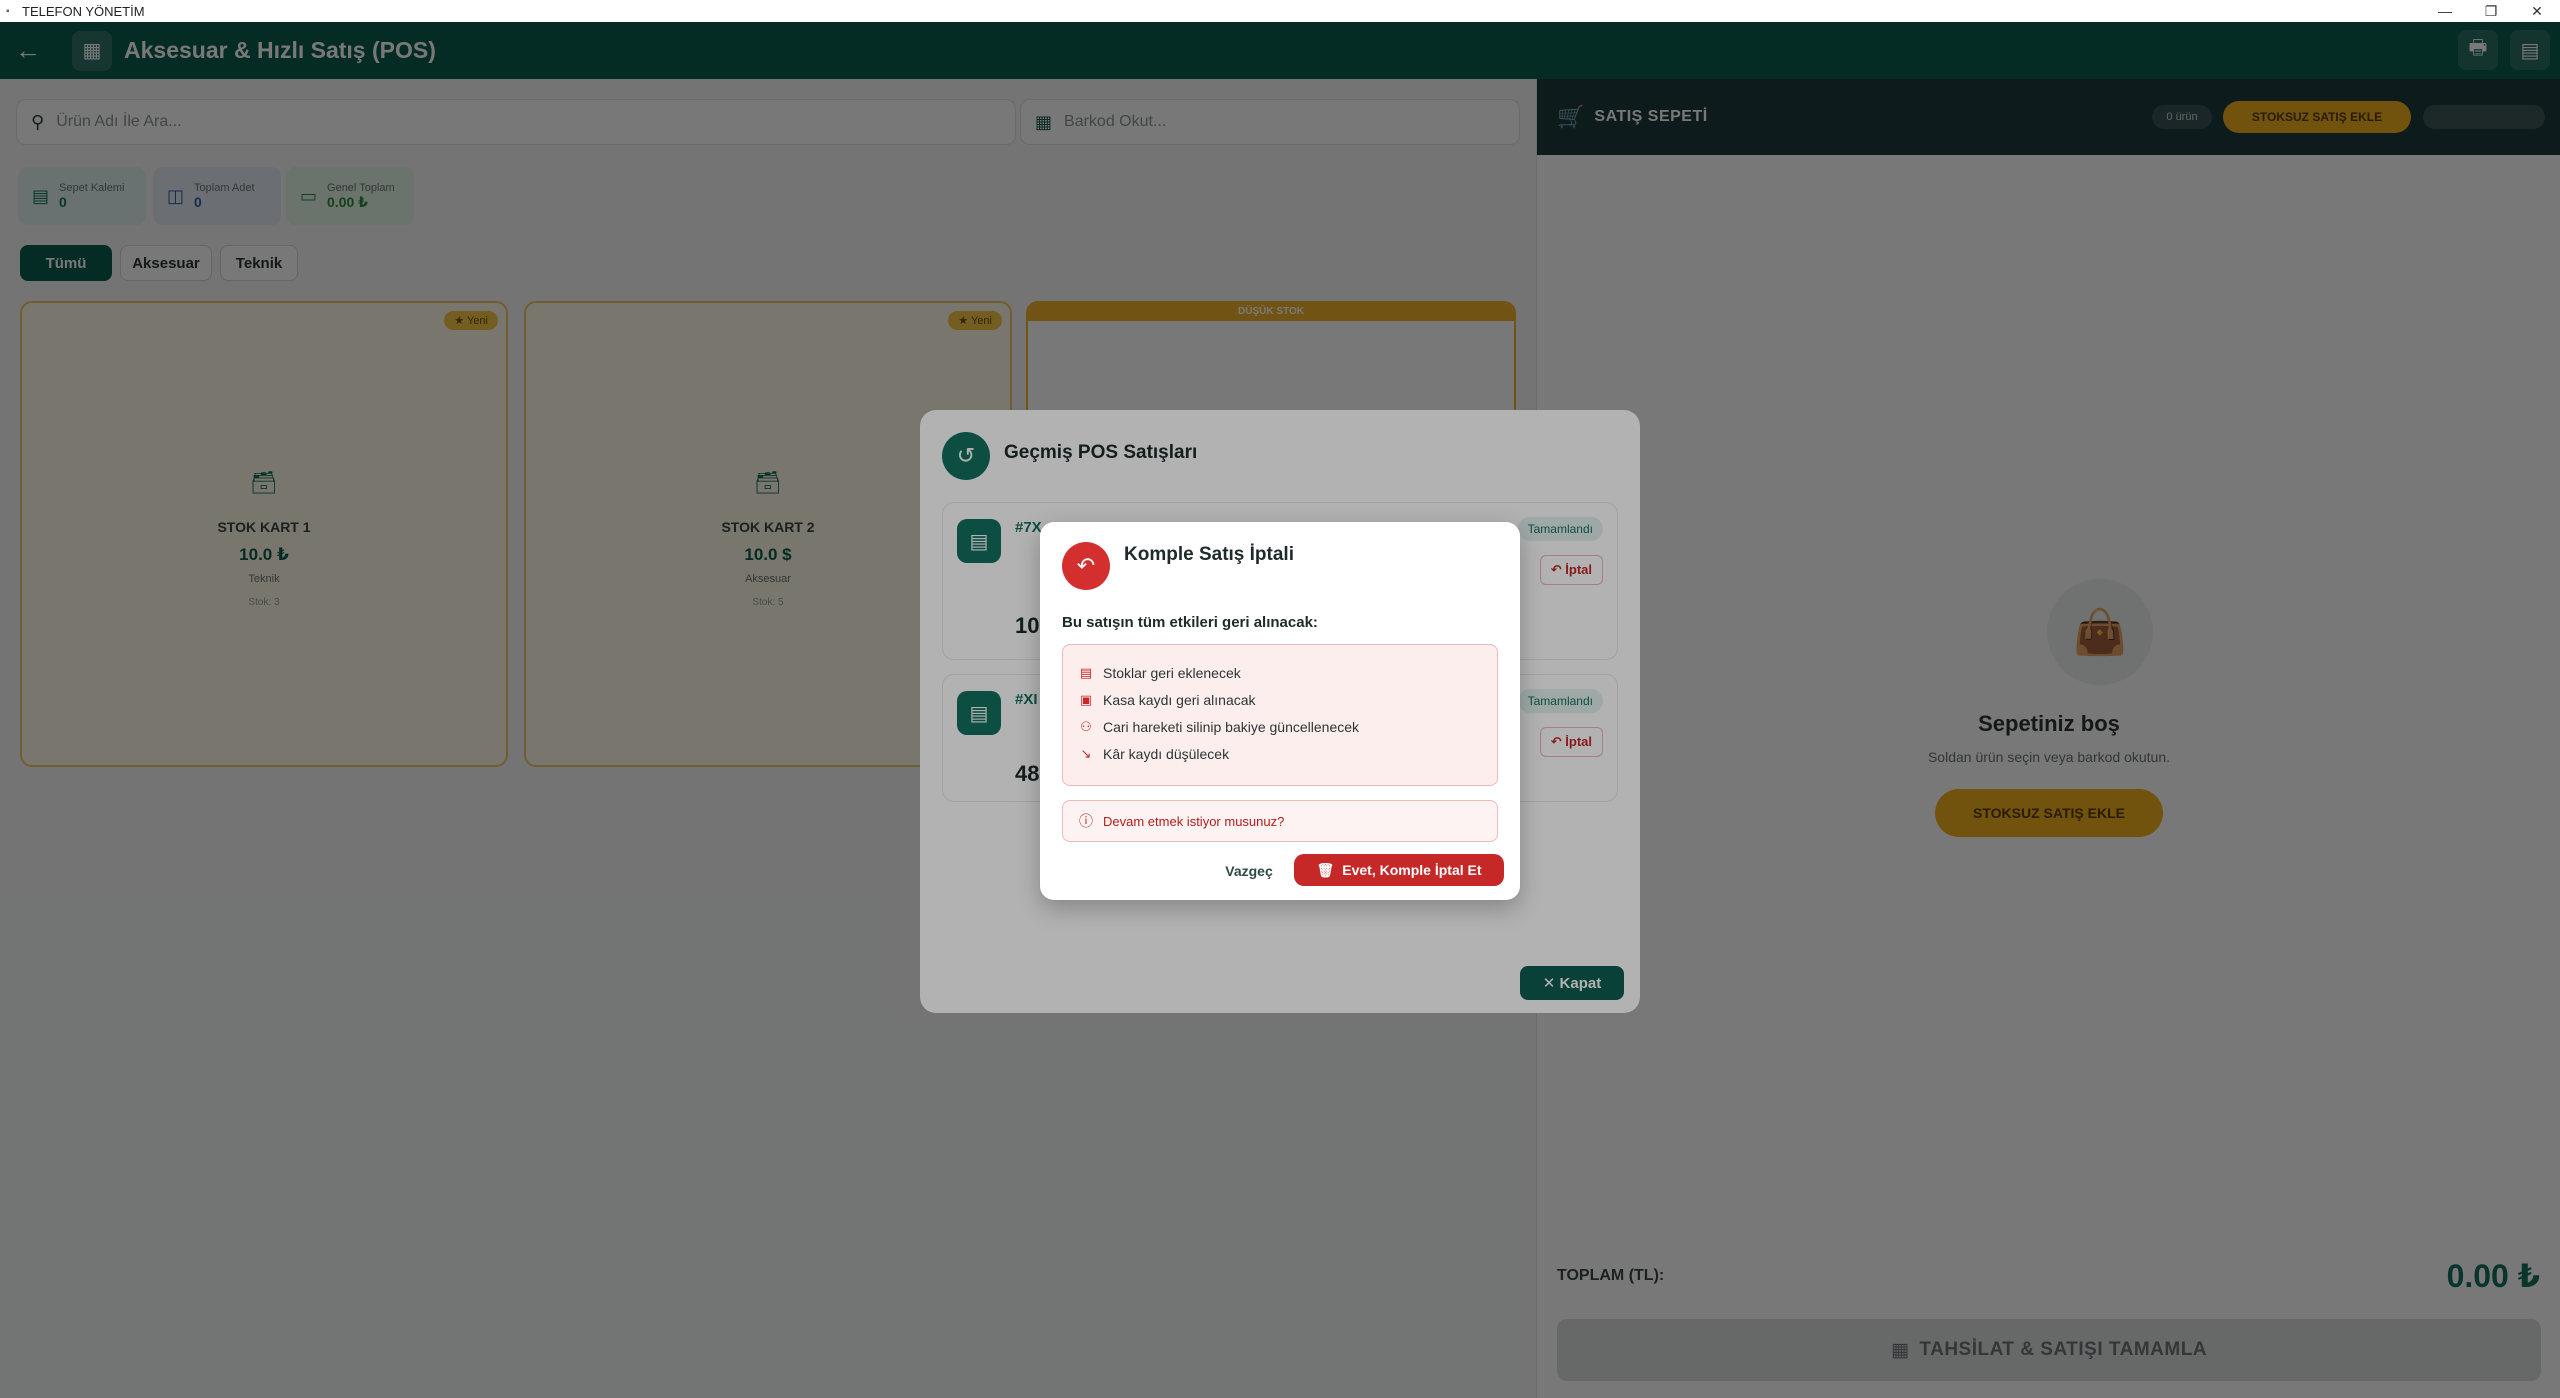  I want to click on effect-text: Stoklar geri eklenecek, so click(1172, 672).